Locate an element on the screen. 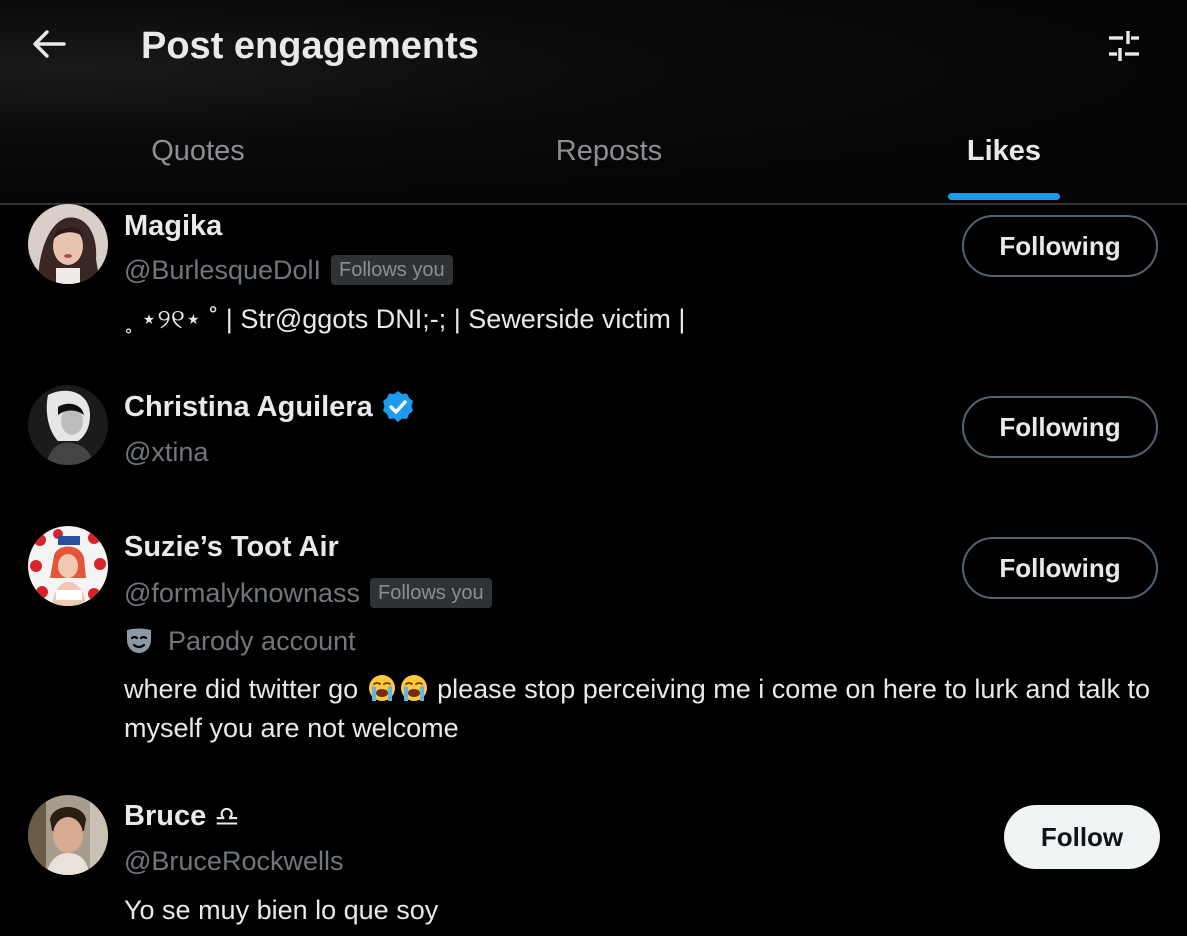 The height and width of the screenshot is (936, 1187). follow-button: Follow is located at coordinates (1082, 837).